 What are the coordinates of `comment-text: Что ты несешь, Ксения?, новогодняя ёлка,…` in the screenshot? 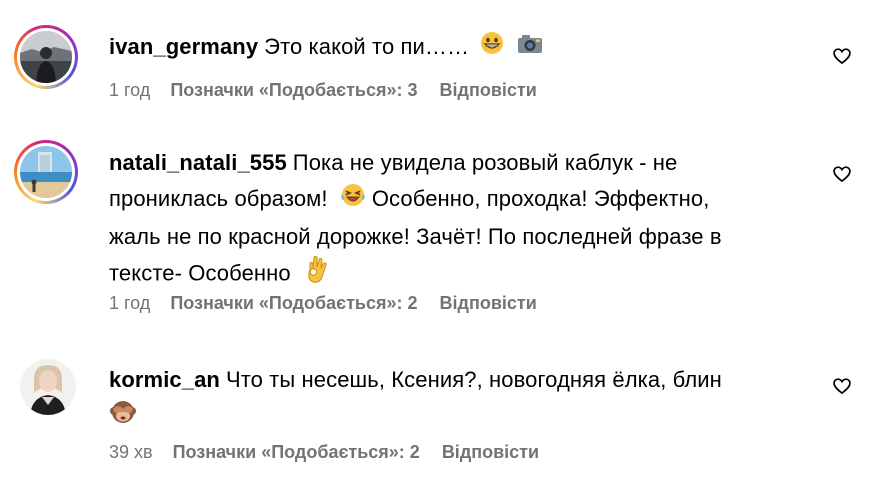 It's located at (473, 379).